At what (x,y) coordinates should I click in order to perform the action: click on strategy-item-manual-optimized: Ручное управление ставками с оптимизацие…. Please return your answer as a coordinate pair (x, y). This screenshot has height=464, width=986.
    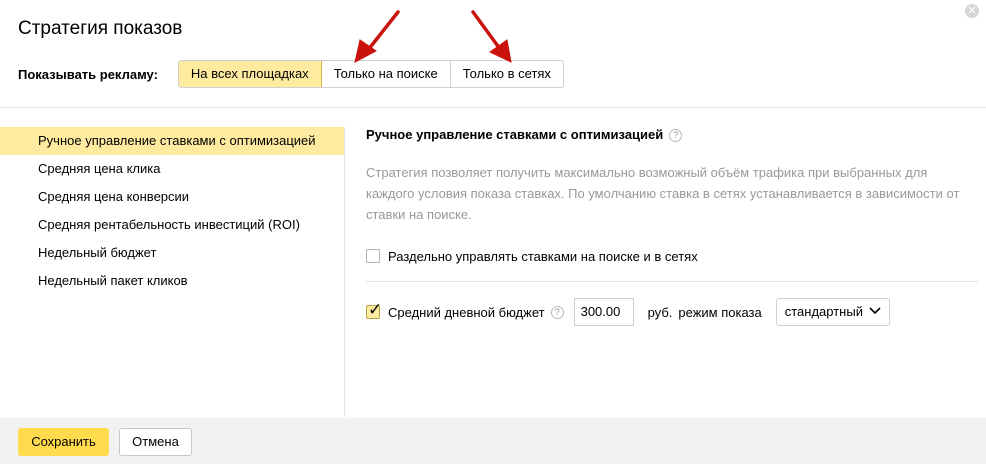
    Looking at the image, I should click on (172, 141).